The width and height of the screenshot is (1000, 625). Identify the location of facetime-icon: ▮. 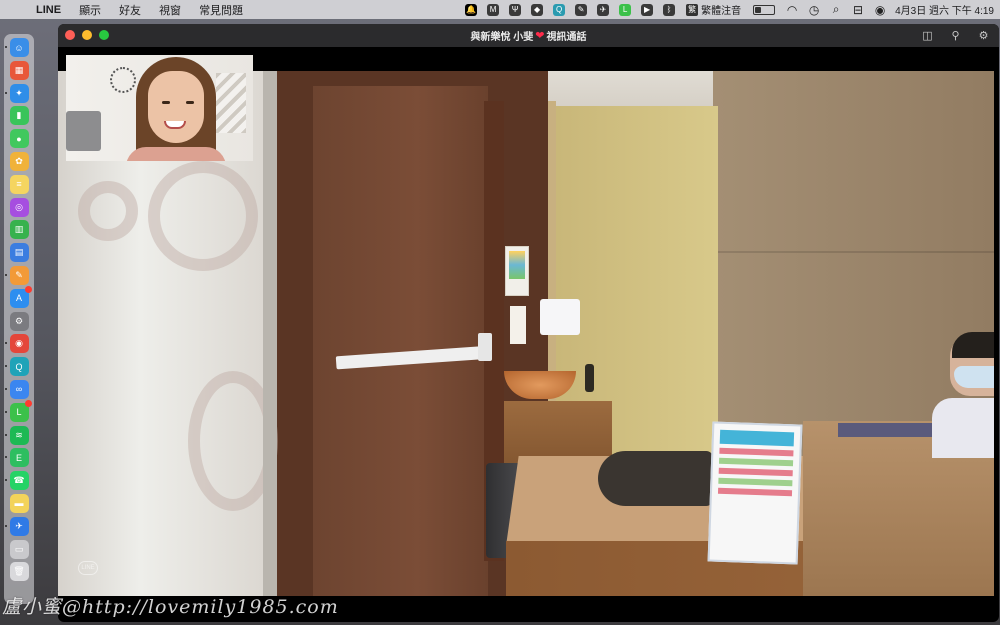
(19, 116).